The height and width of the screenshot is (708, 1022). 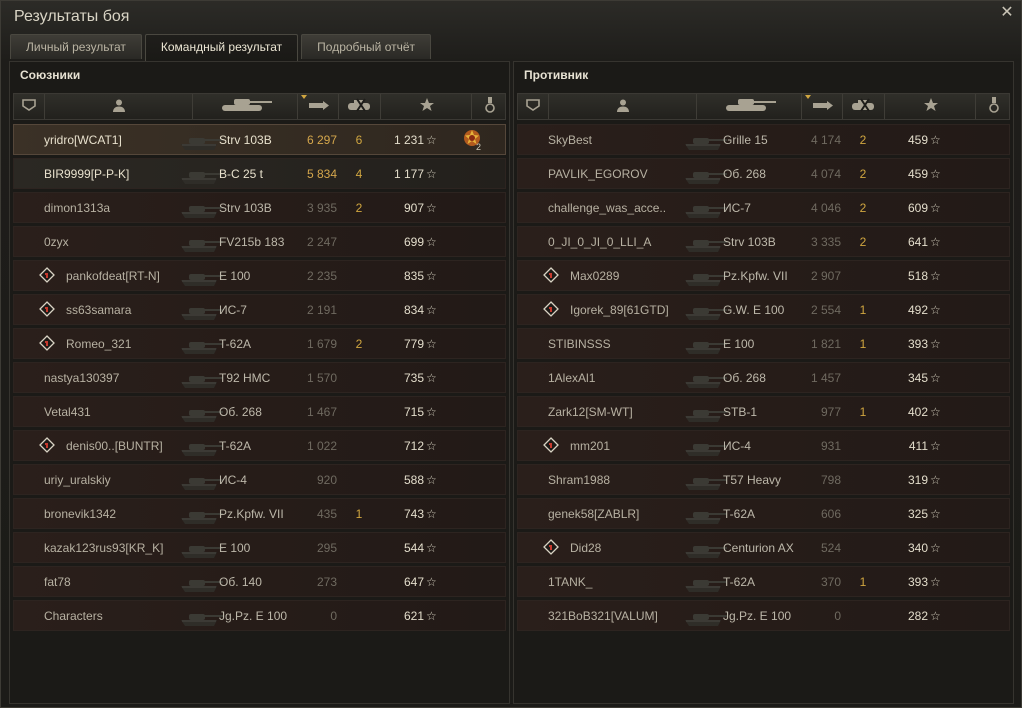 I want to click on player-row: SkyBest Grille 15 4 174 2 459 ☆, so click(x=763, y=139).